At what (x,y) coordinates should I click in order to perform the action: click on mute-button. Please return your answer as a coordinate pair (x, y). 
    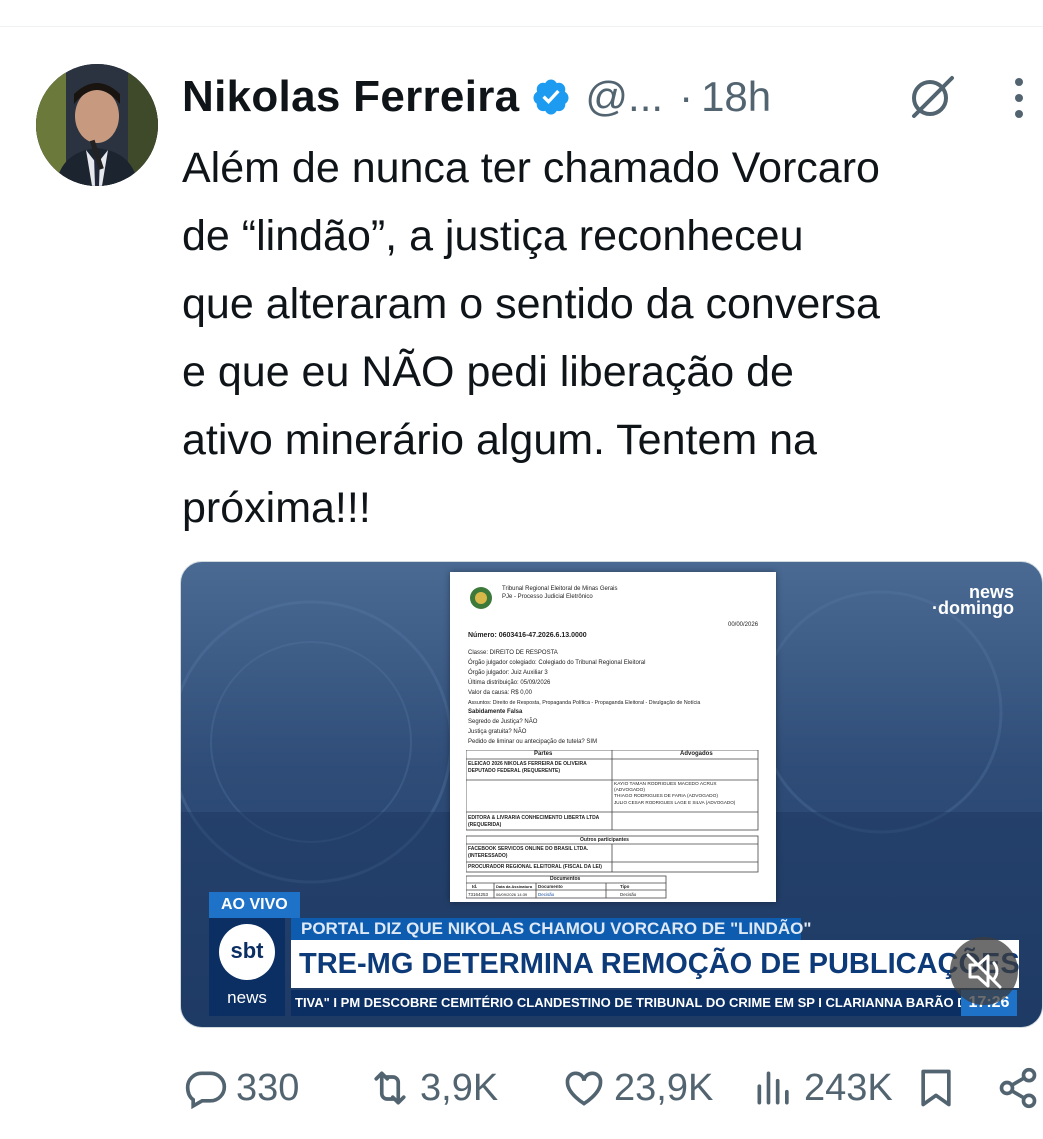
    Looking at the image, I should click on (984, 971).